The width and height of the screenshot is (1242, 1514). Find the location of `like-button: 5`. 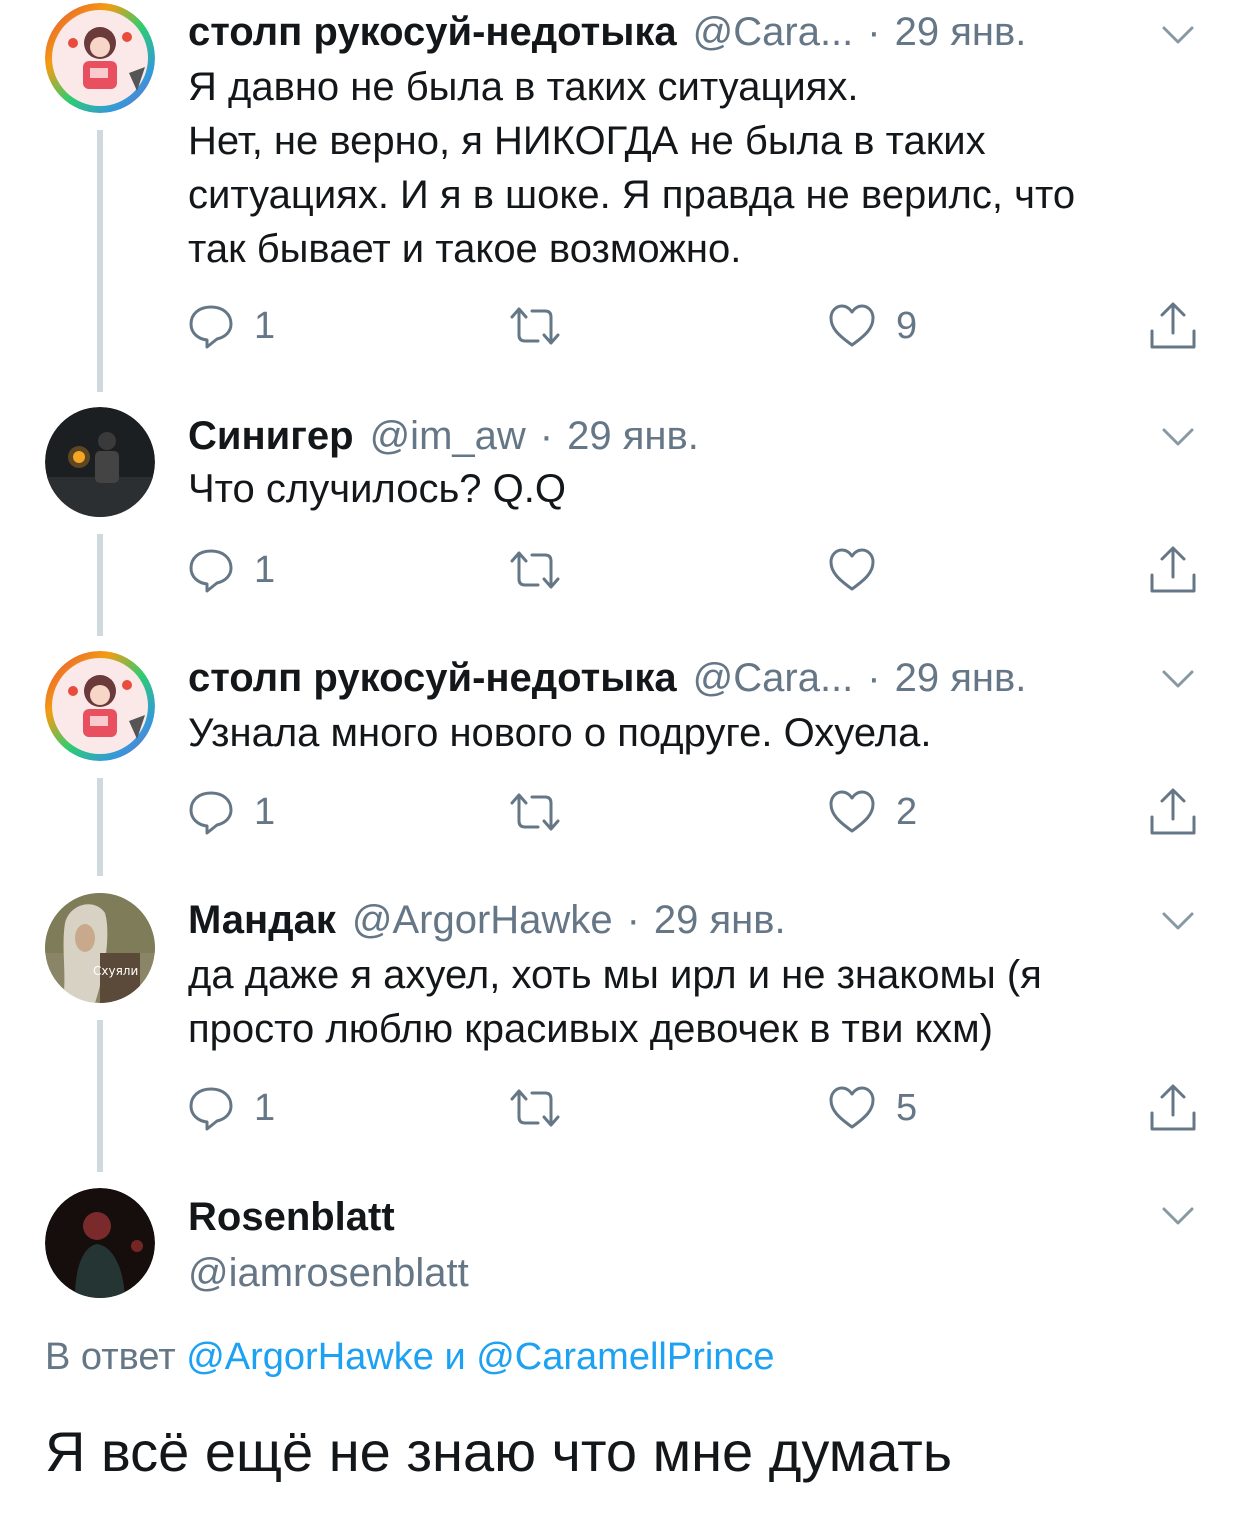

like-button: 5 is located at coordinates (872, 1108).